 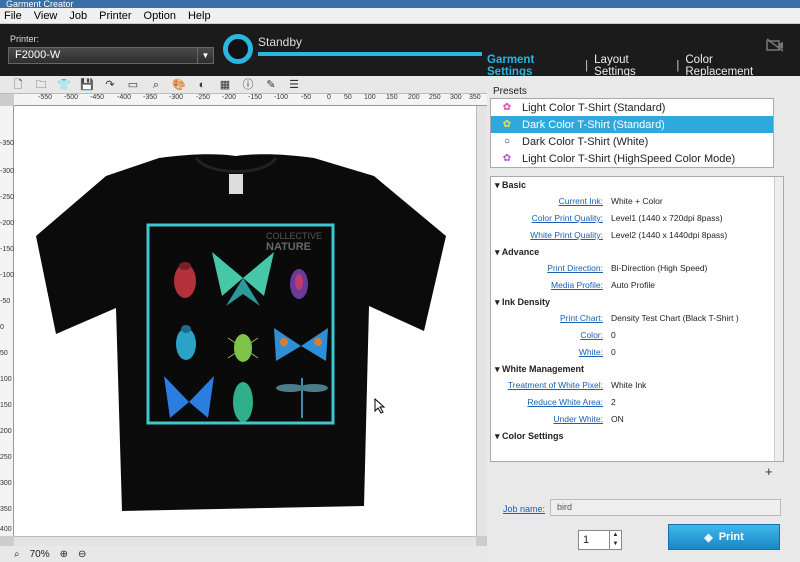 What do you see at coordinates (400, 16) in the screenshot?
I see `menu-bar: File View Job Printer Option Help` at bounding box center [400, 16].